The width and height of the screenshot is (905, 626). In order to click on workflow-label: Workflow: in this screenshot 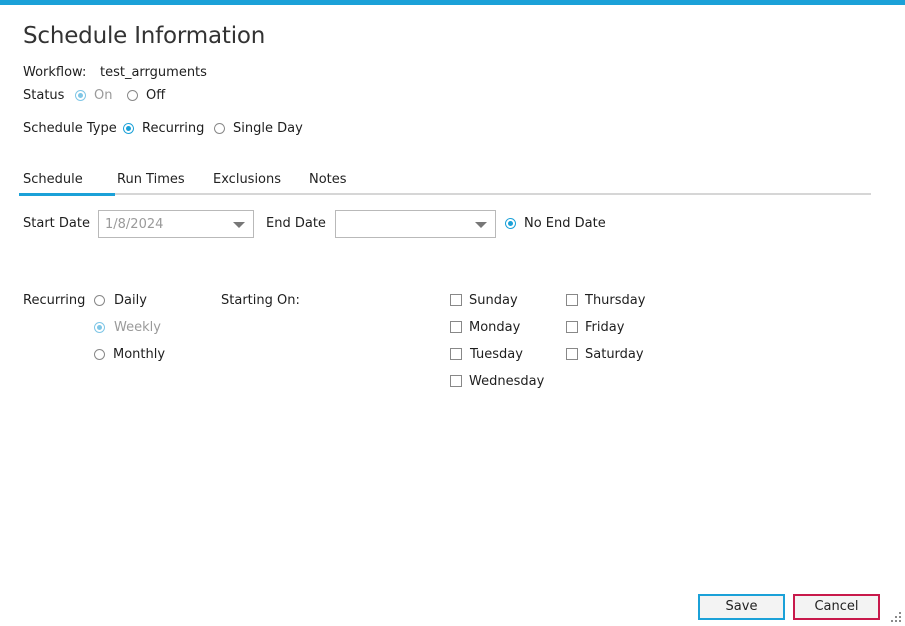, I will do `click(55, 72)`.